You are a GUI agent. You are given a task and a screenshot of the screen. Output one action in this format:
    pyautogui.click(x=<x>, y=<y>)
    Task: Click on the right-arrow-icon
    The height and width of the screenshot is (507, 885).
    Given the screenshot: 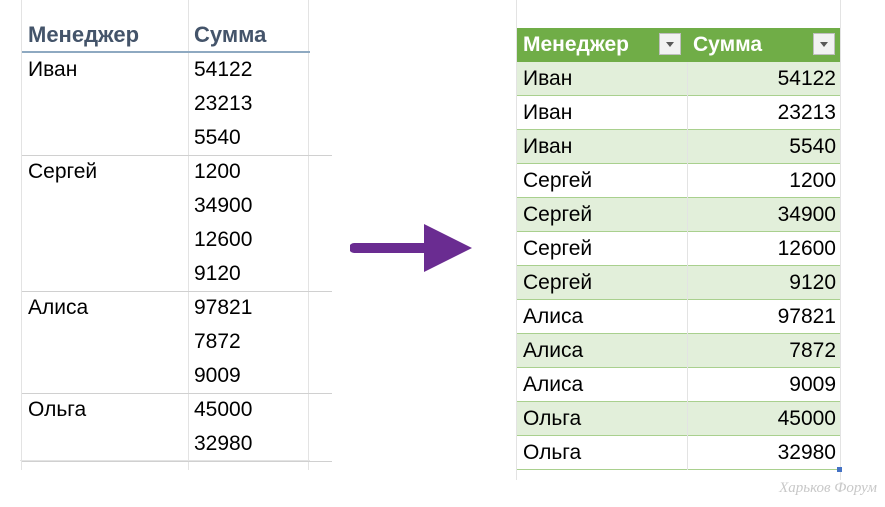 What is the action you would take?
    pyautogui.click(x=411, y=248)
    